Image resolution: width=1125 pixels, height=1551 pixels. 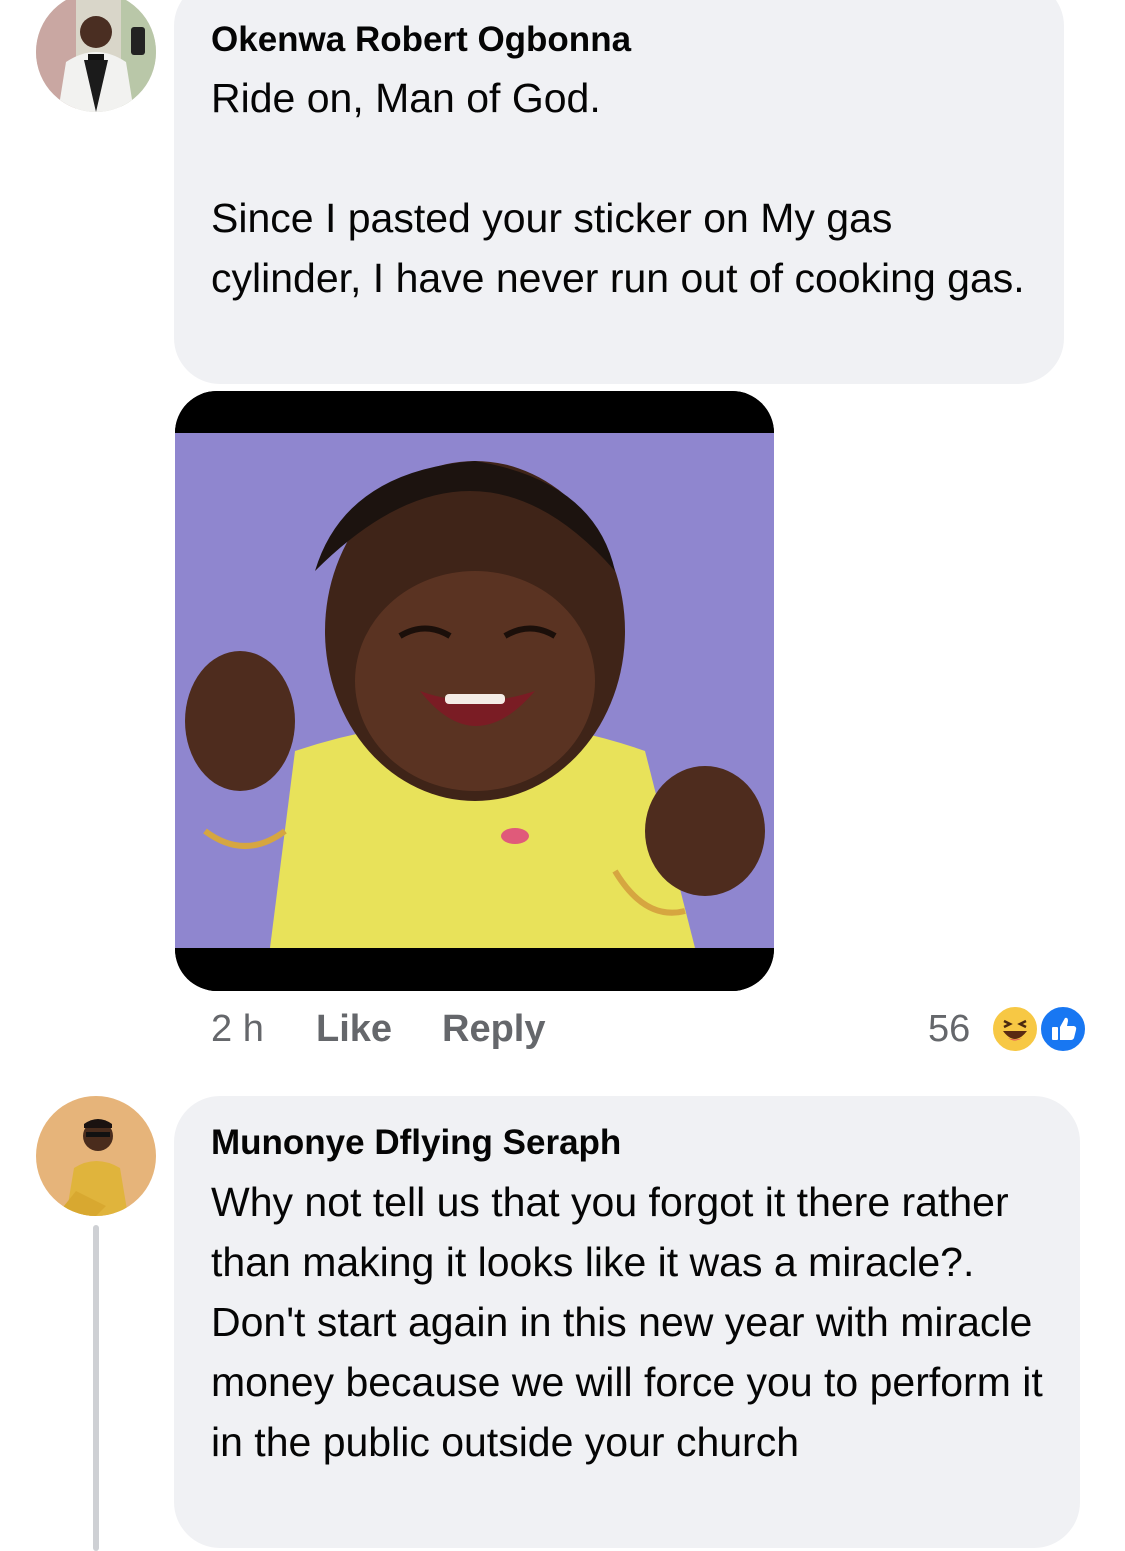 I want to click on reply-button: Reply, so click(x=493, y=1029).